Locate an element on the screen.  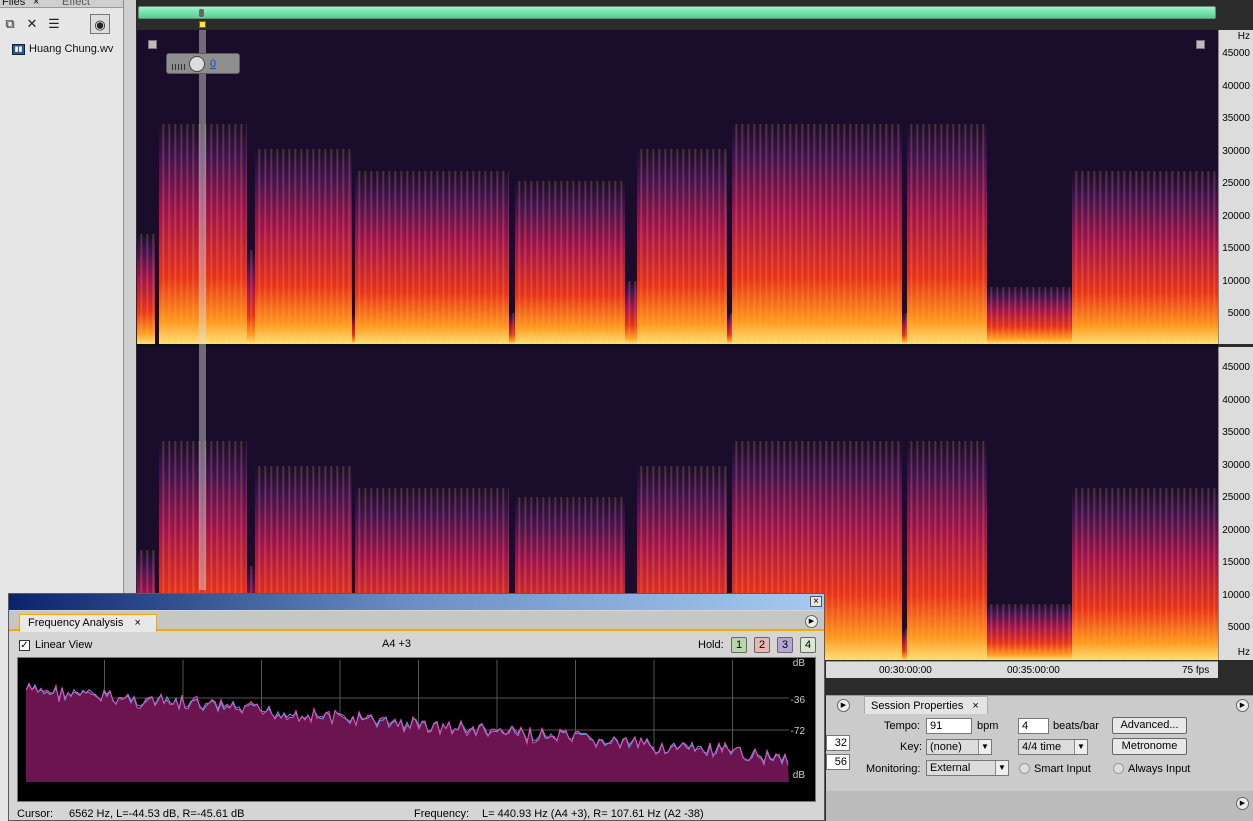
time-label: 00:30:00:00 is located at coordinates (905, 670).